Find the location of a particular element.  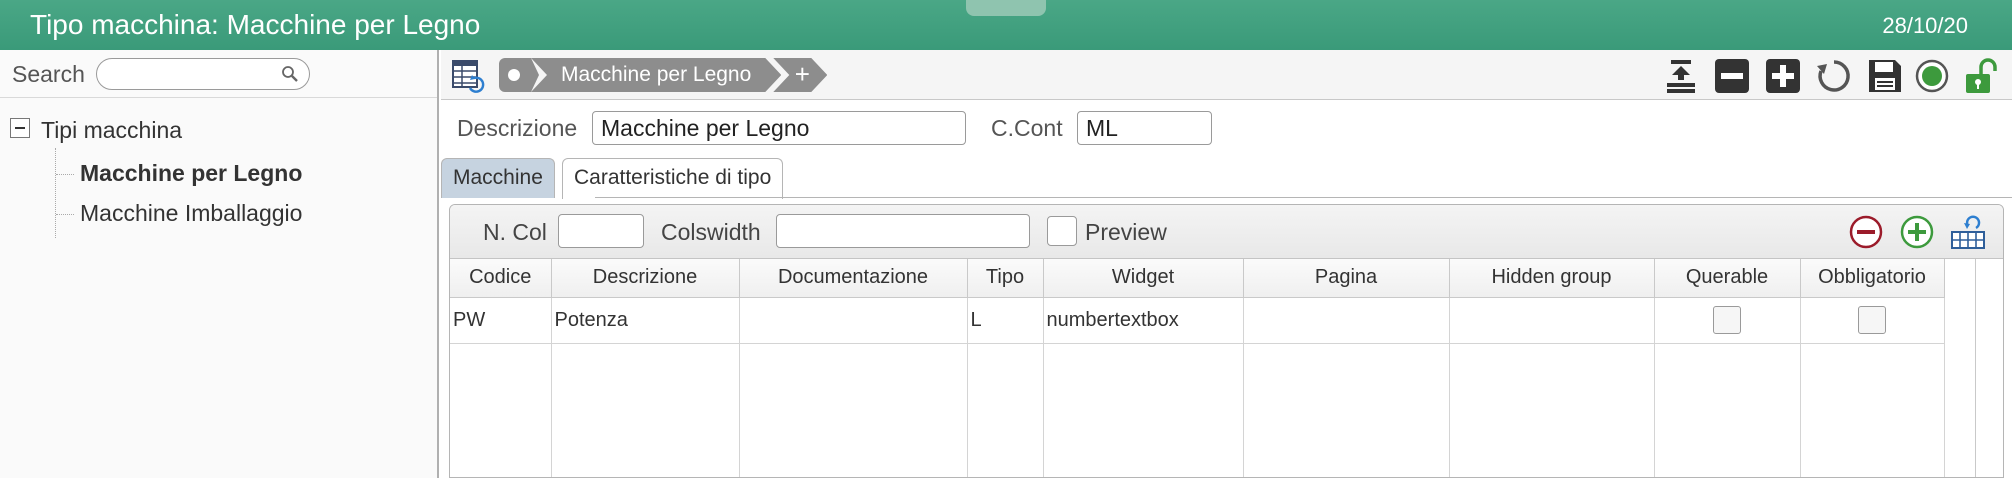

preview-checkbox is located at coordinates (1062, 231).